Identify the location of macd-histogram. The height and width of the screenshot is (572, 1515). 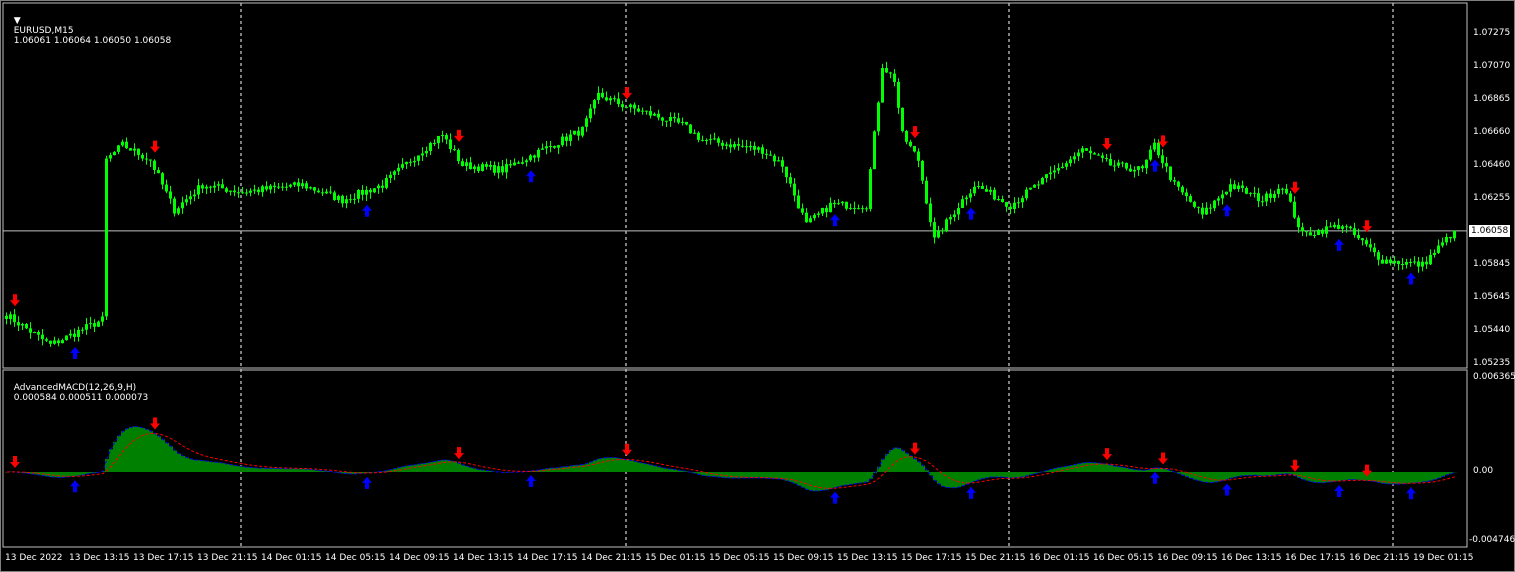
(731, 458).